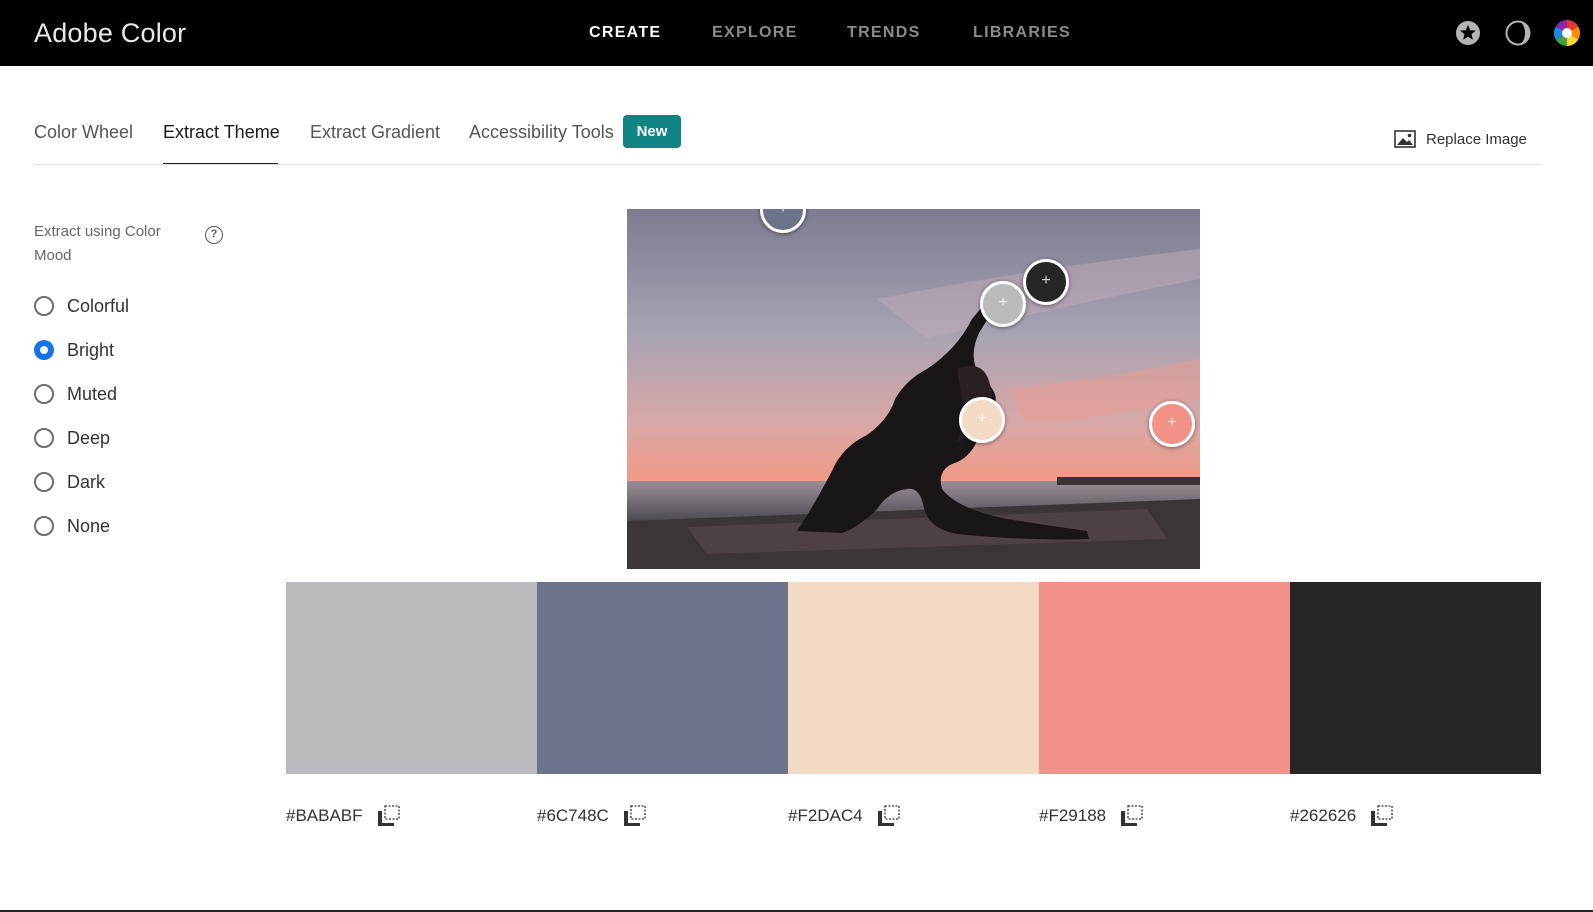  What do you see at coordinates (86, 481) in the screenshot?
I see `mood-label-dark: Dark` at bounding box center [86, 481].